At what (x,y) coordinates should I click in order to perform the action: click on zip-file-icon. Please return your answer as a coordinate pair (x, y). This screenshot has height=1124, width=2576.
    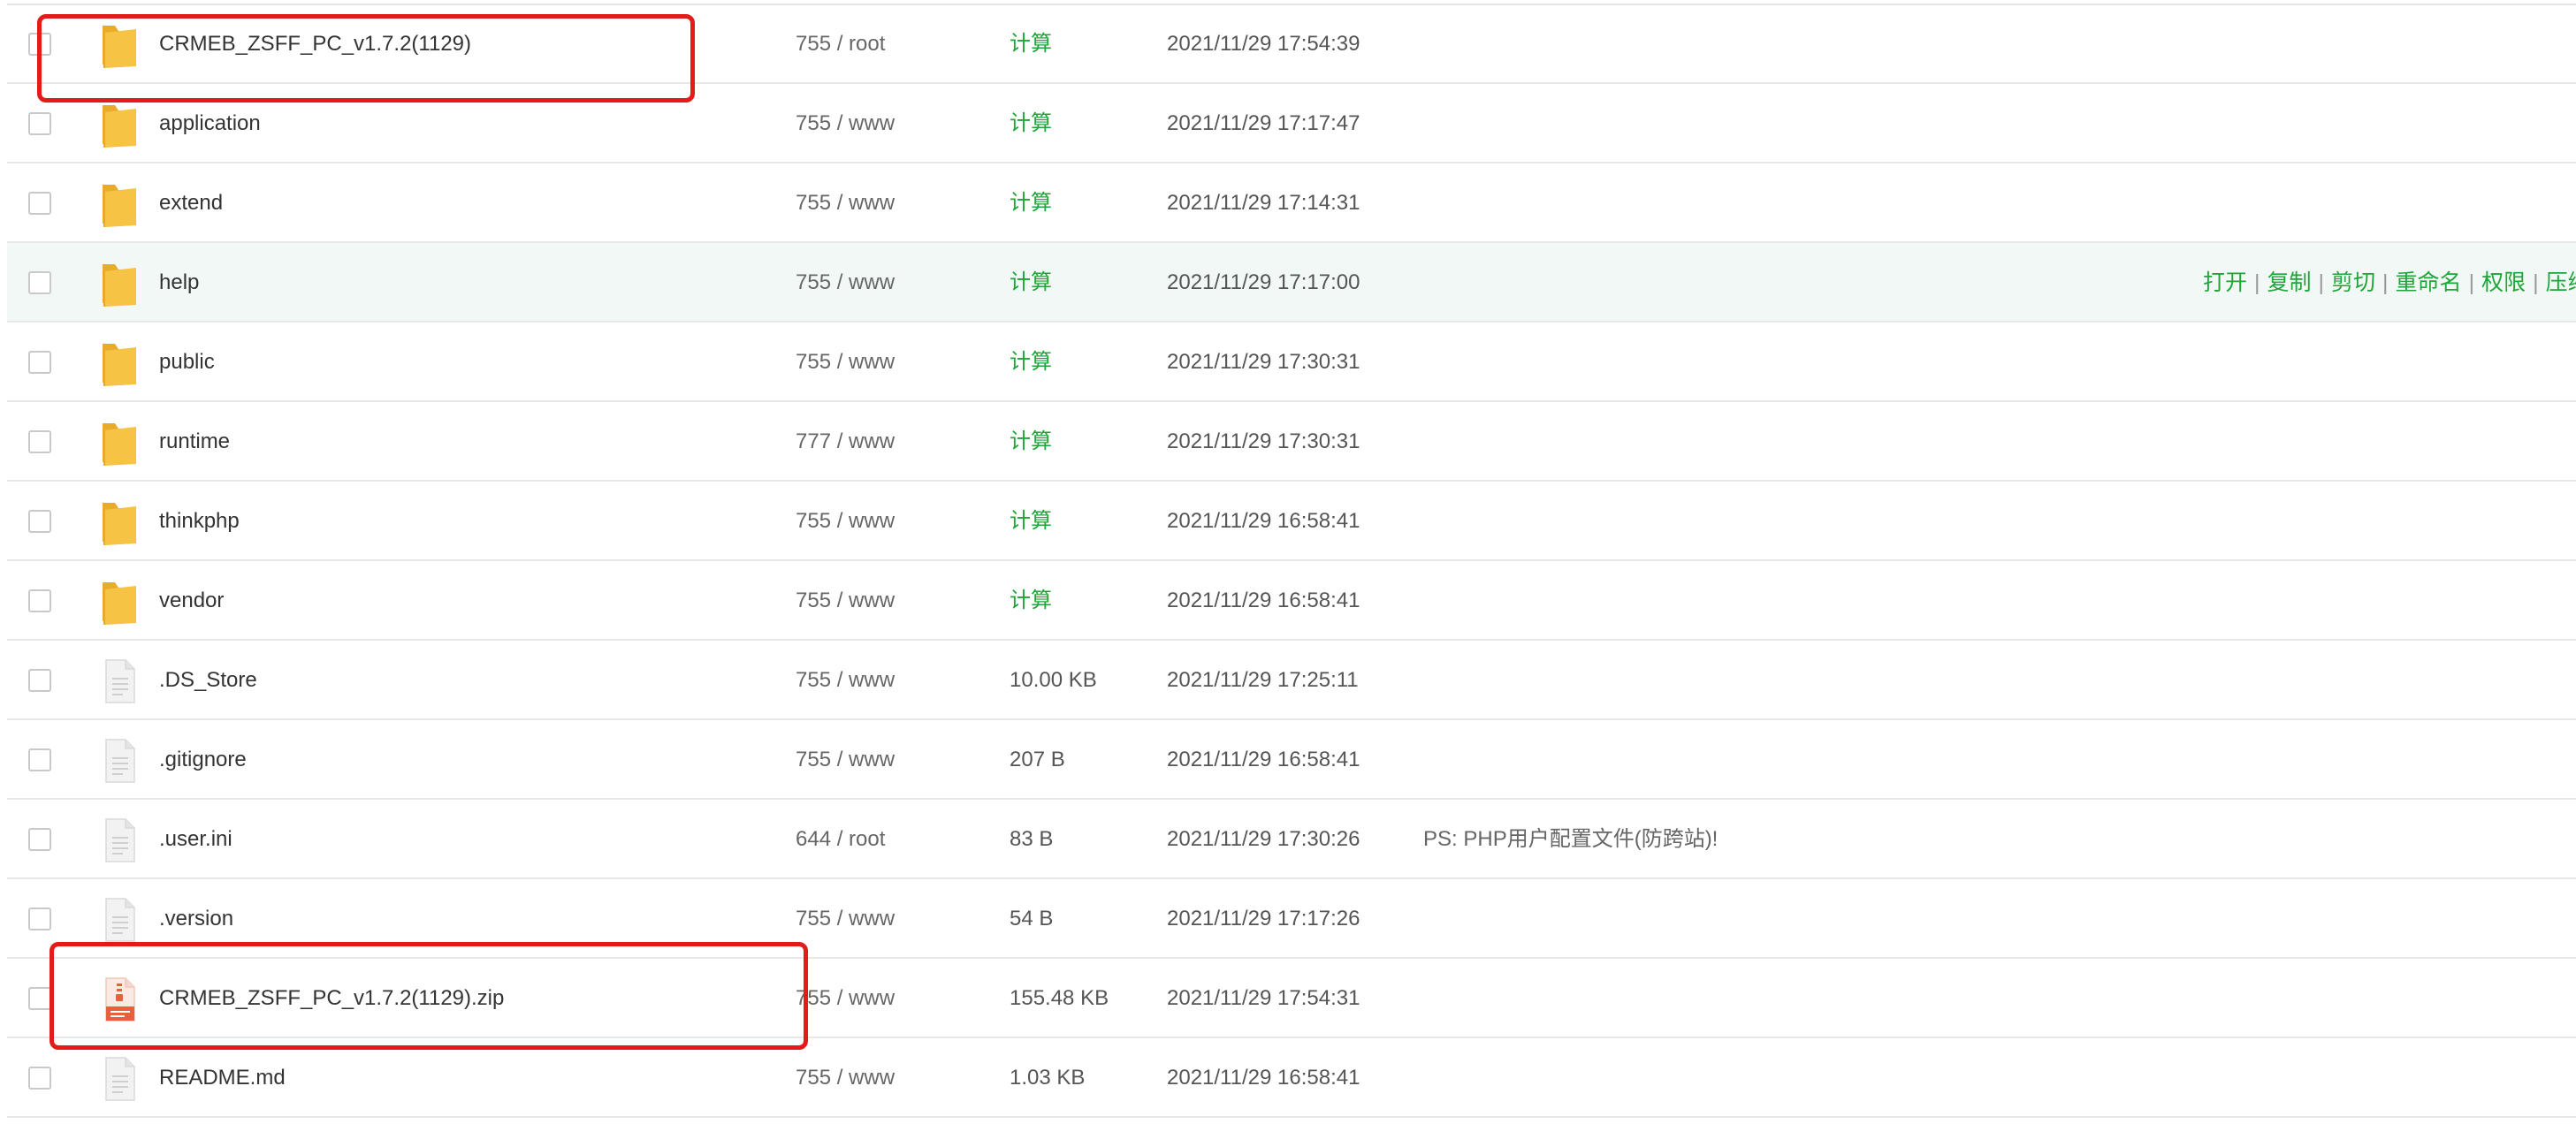
    Looking at the image, I should click on (119, 999).